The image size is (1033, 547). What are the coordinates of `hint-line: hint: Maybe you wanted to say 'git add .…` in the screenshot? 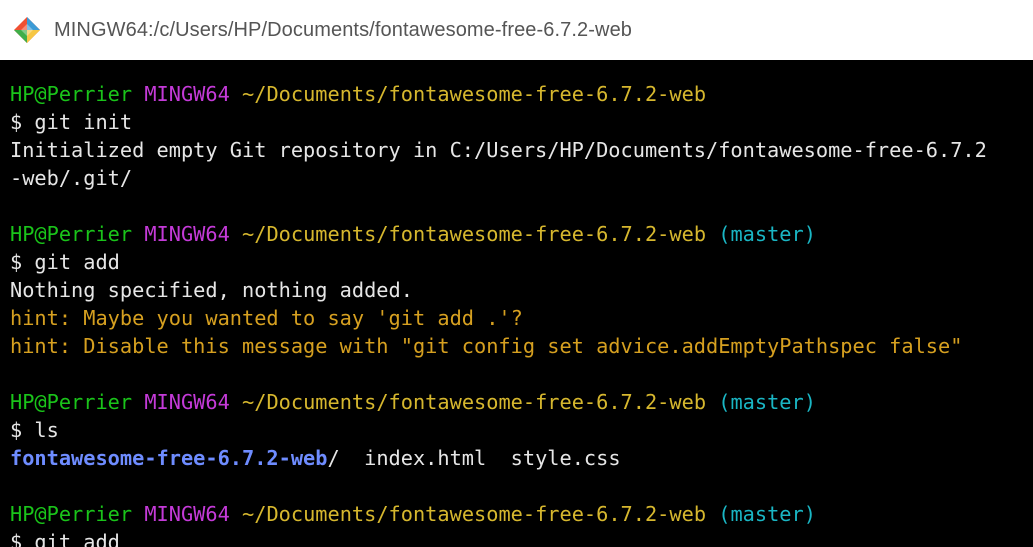 It's located at (266, 318).